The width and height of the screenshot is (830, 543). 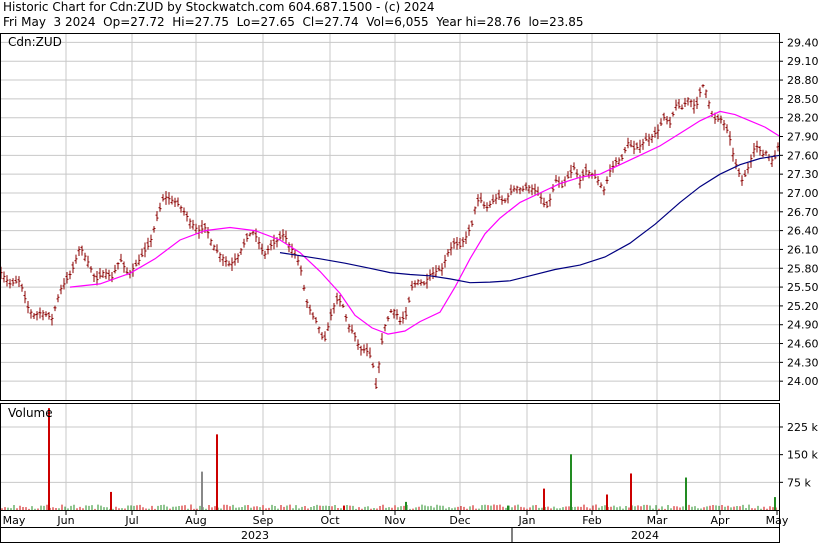 What do you see at coordinates (255, 535) in the screenshot?
I see `year-label: 2023` at bounding box center [255, 535].